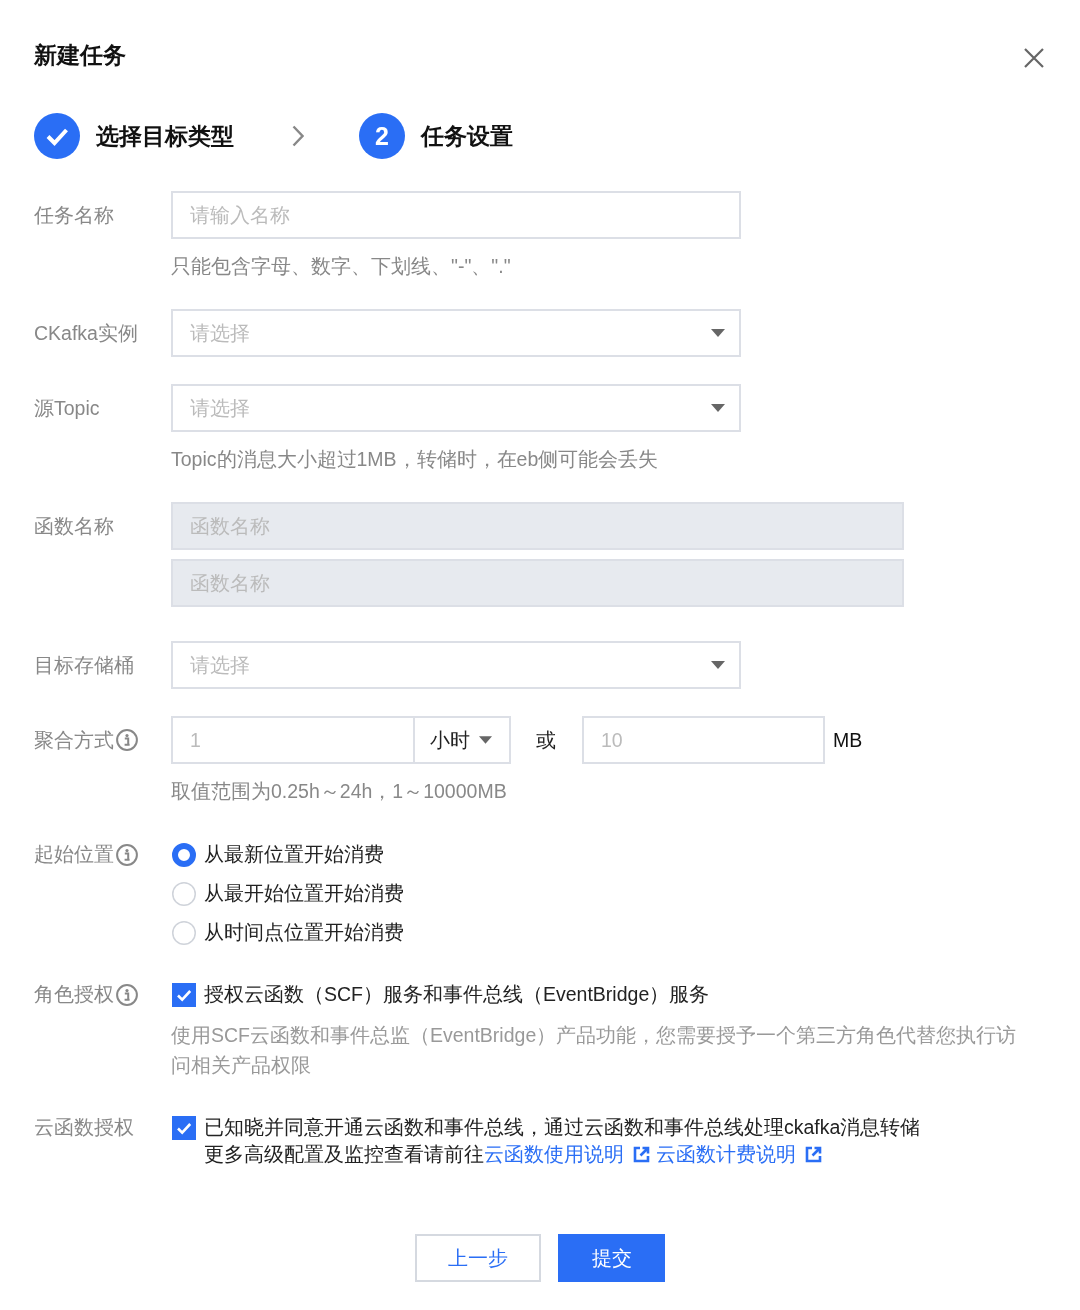 The image size is (1080, 1310). I want to click on checkbox-description: 使用SCF云函数和事件总监（EventBridge）产品功能，您需要授予一个第三方角色代替您执行访问相关产品权限, so click(594, 1050).